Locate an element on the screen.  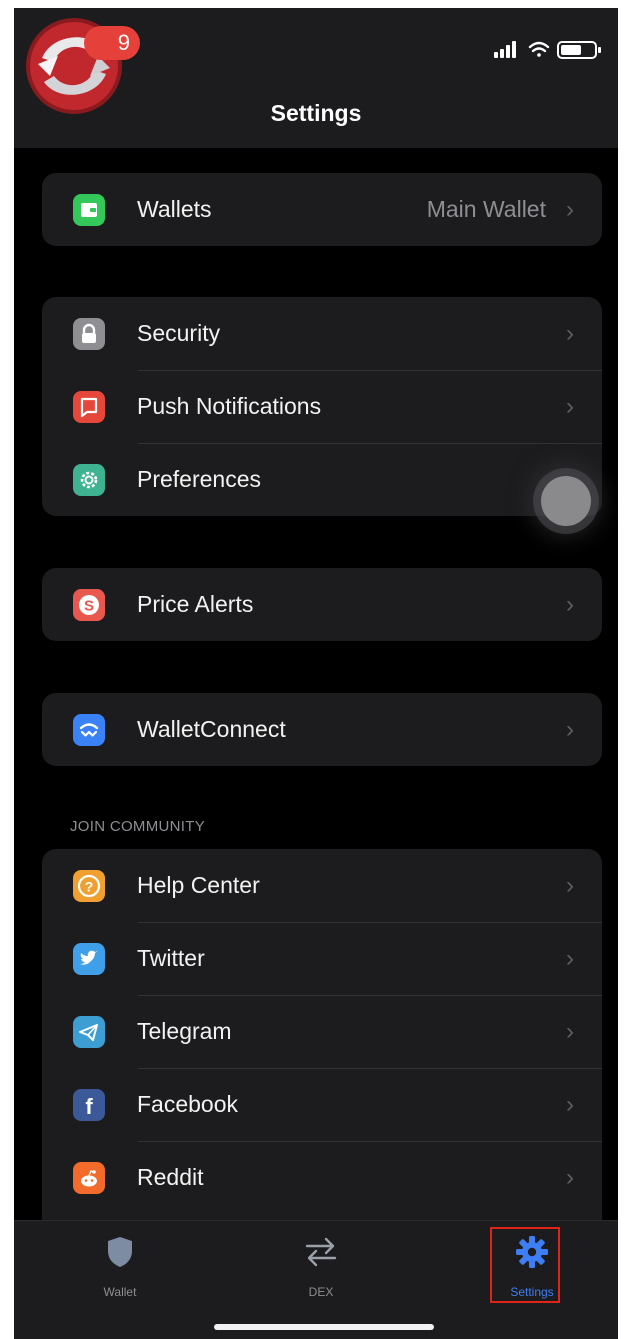
help-icon: ? is located at coordinates (89, 886).